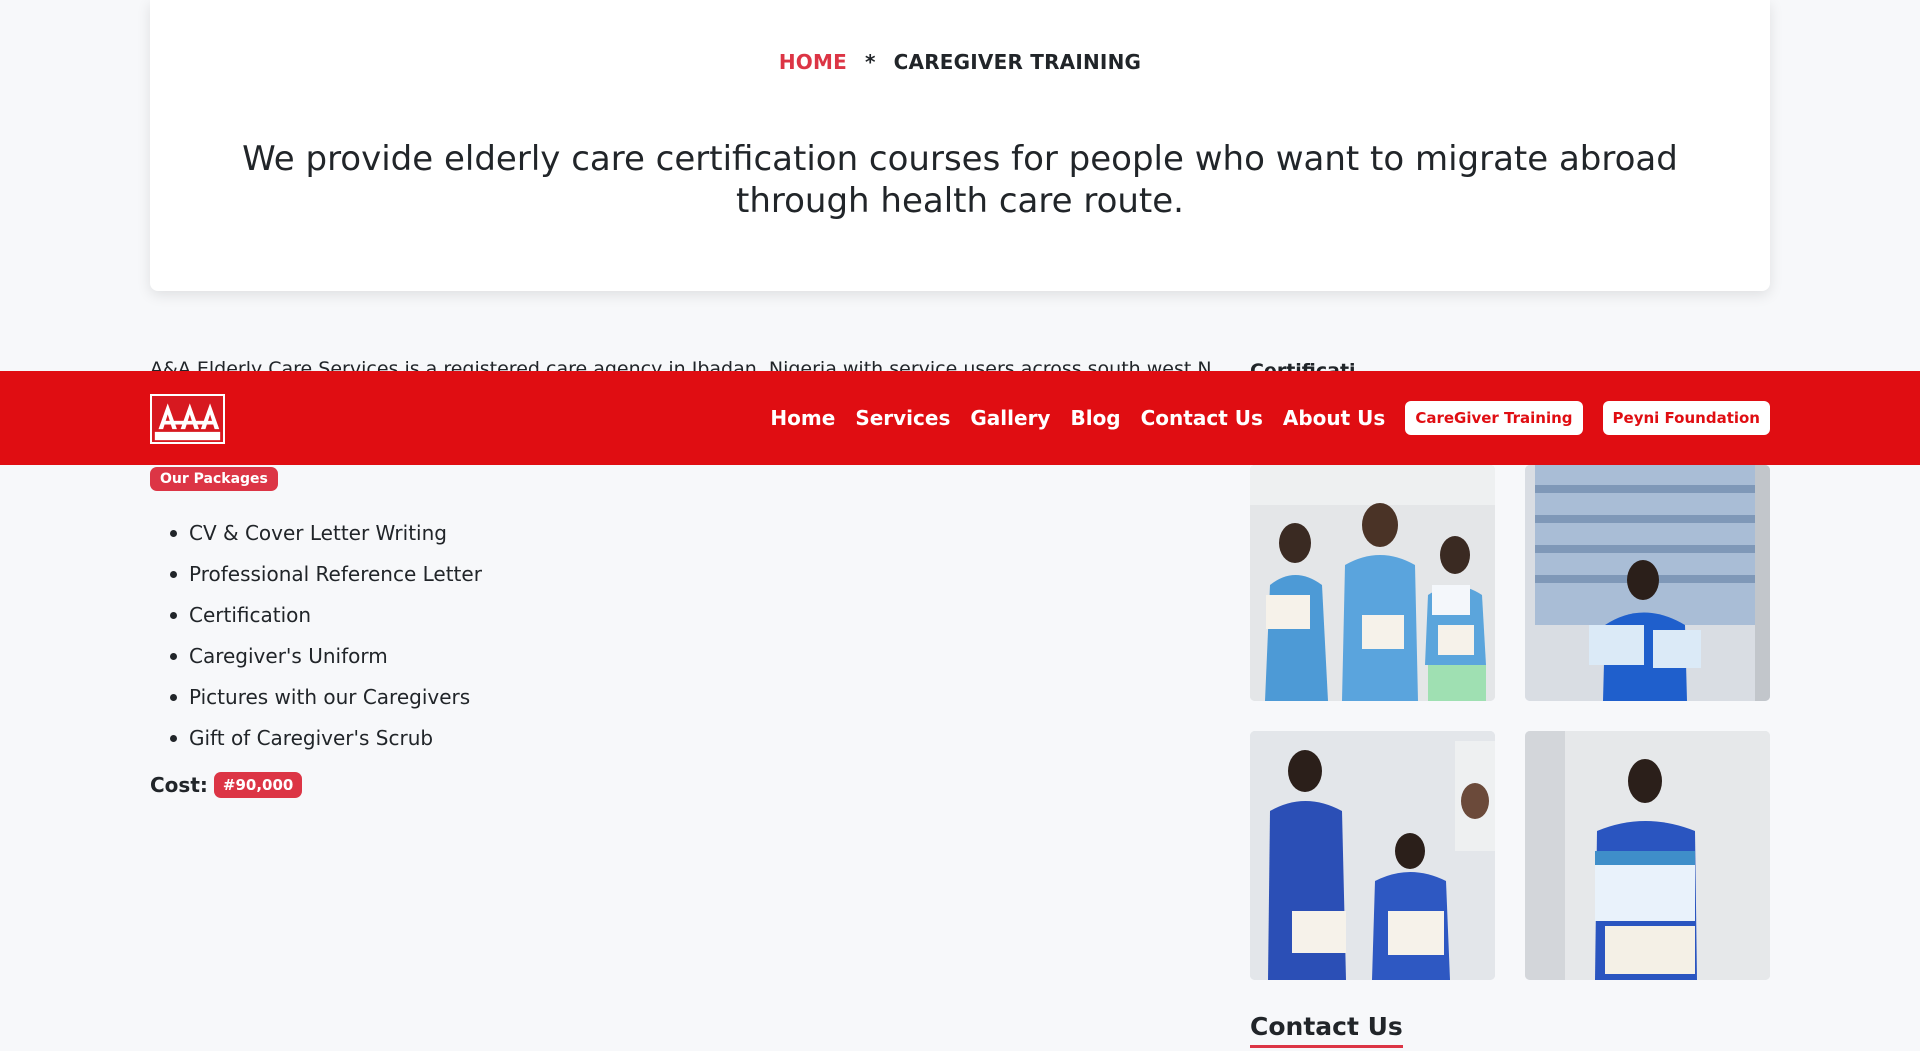  Describe the element at coordinates (1202, 418) in the screenshot. I see `nav-contact-us: Contact Us` at that location.